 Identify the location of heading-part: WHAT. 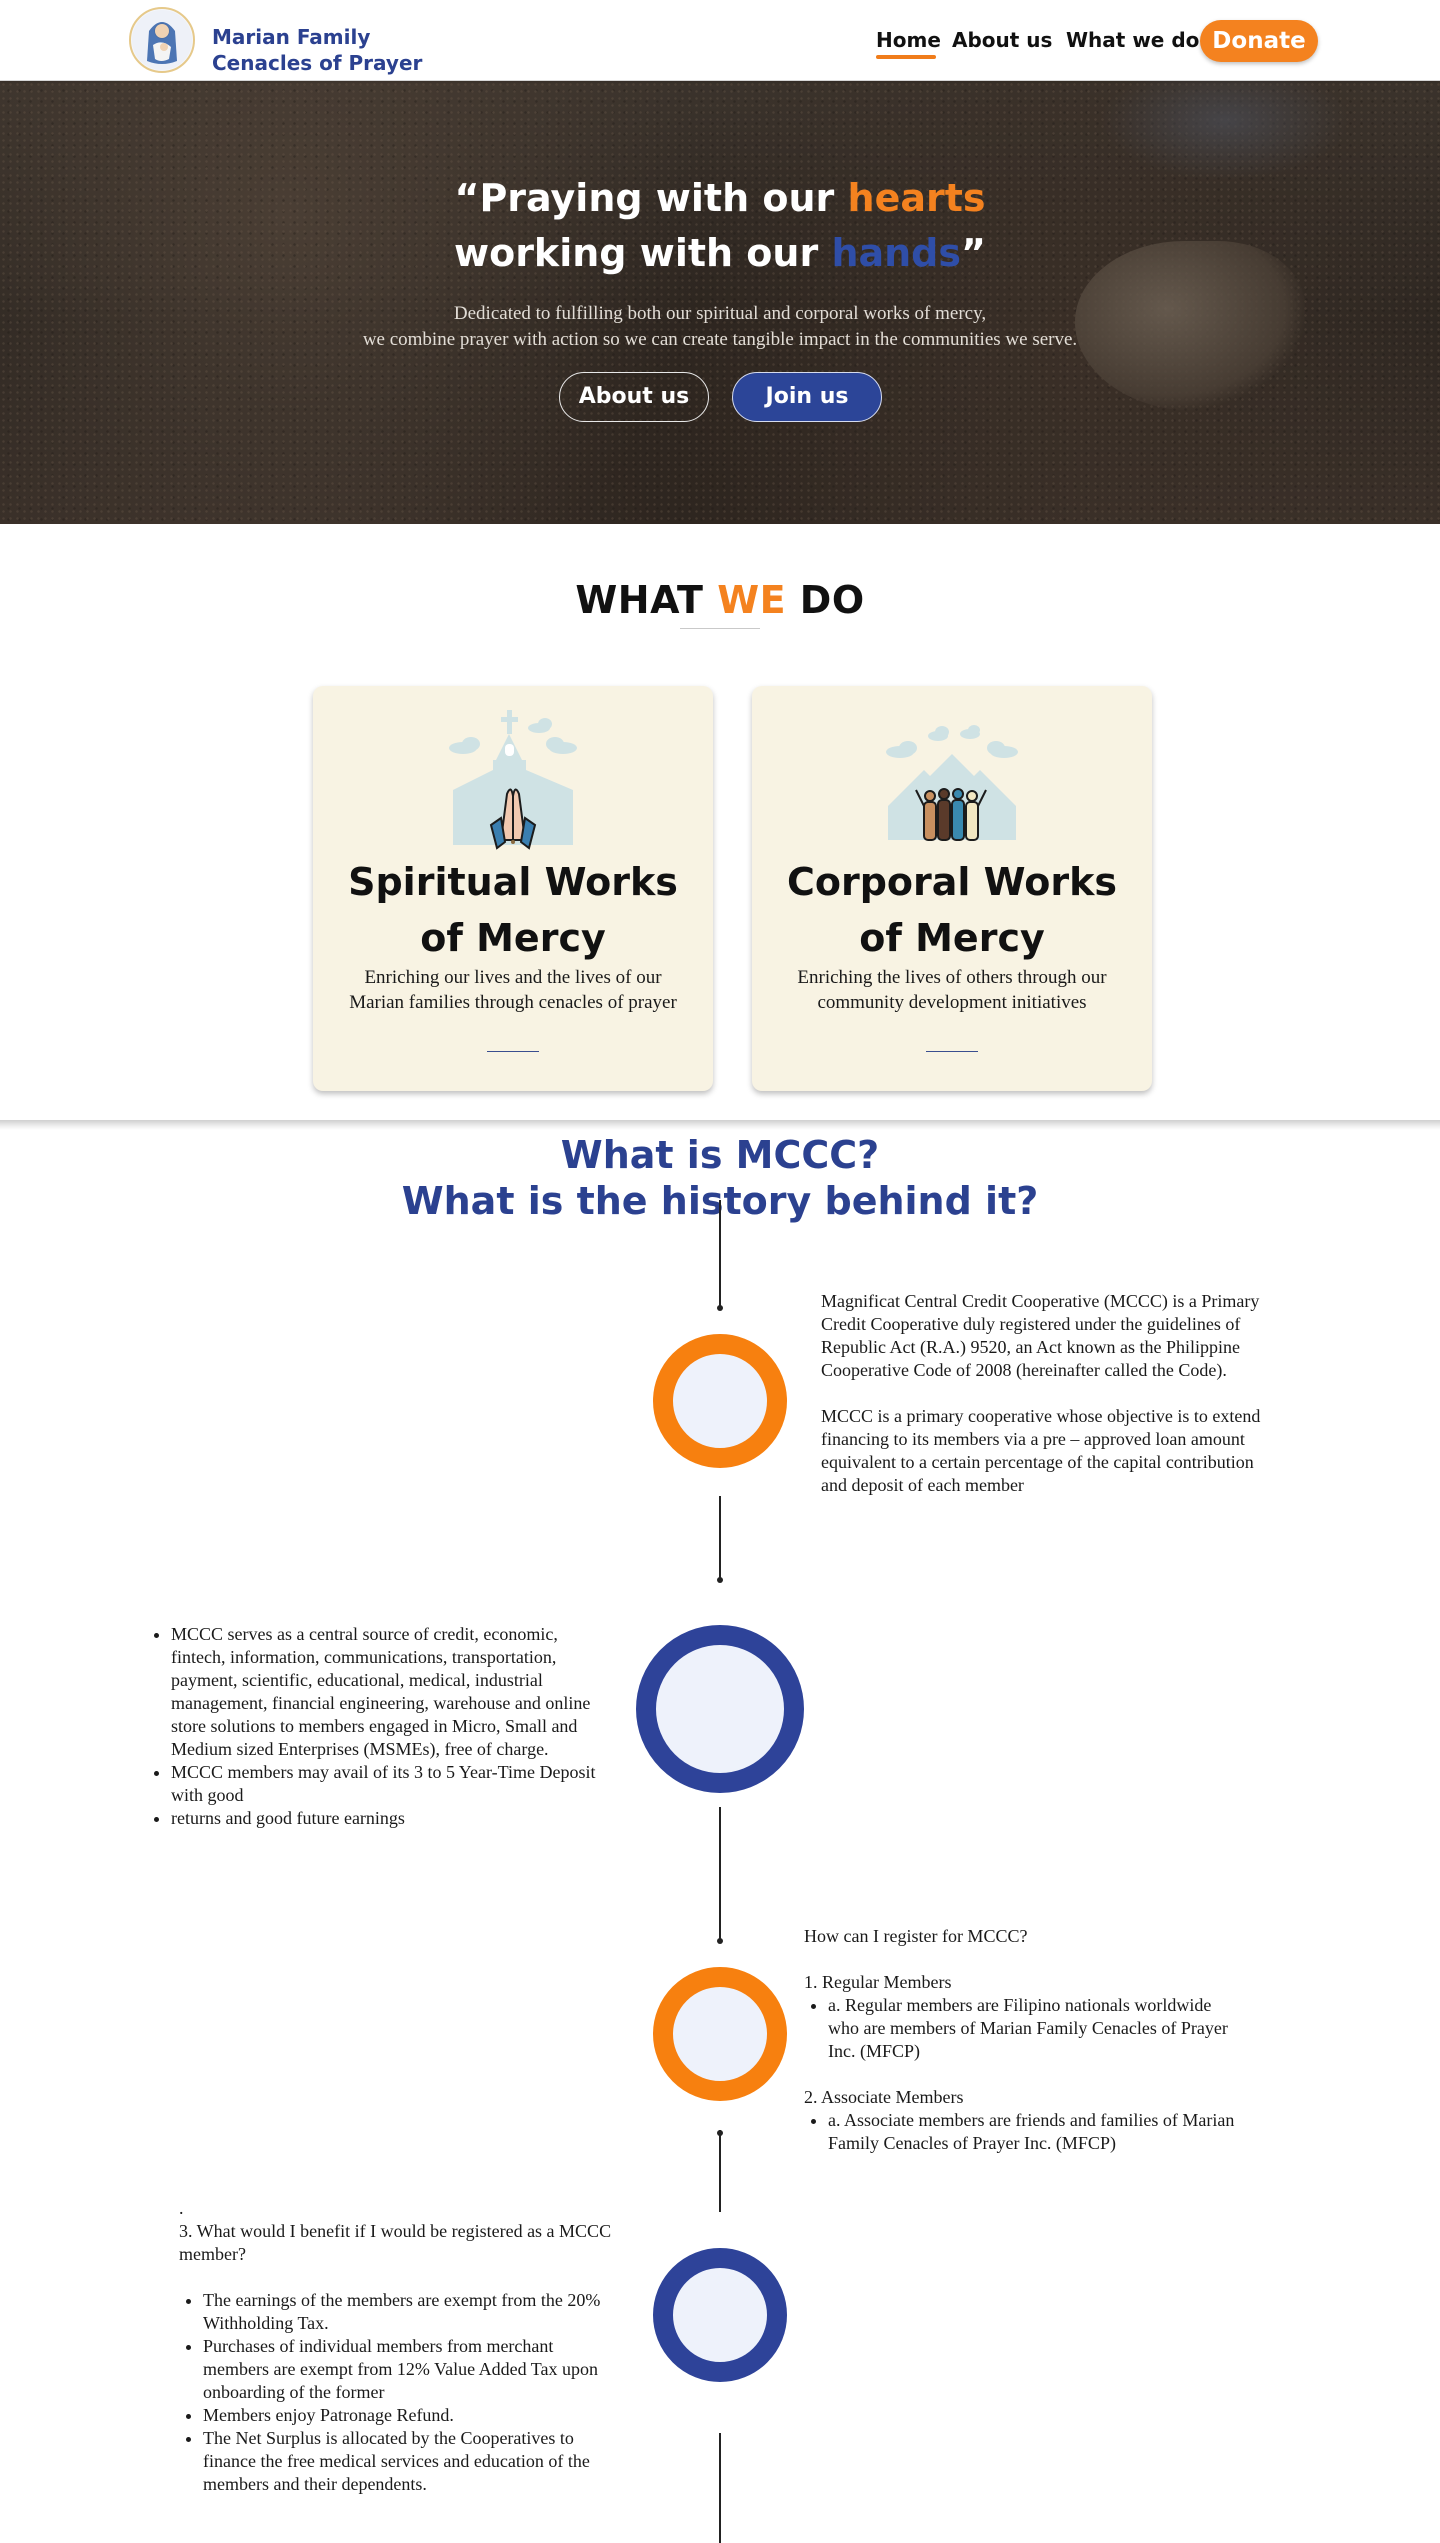
(646, 600).